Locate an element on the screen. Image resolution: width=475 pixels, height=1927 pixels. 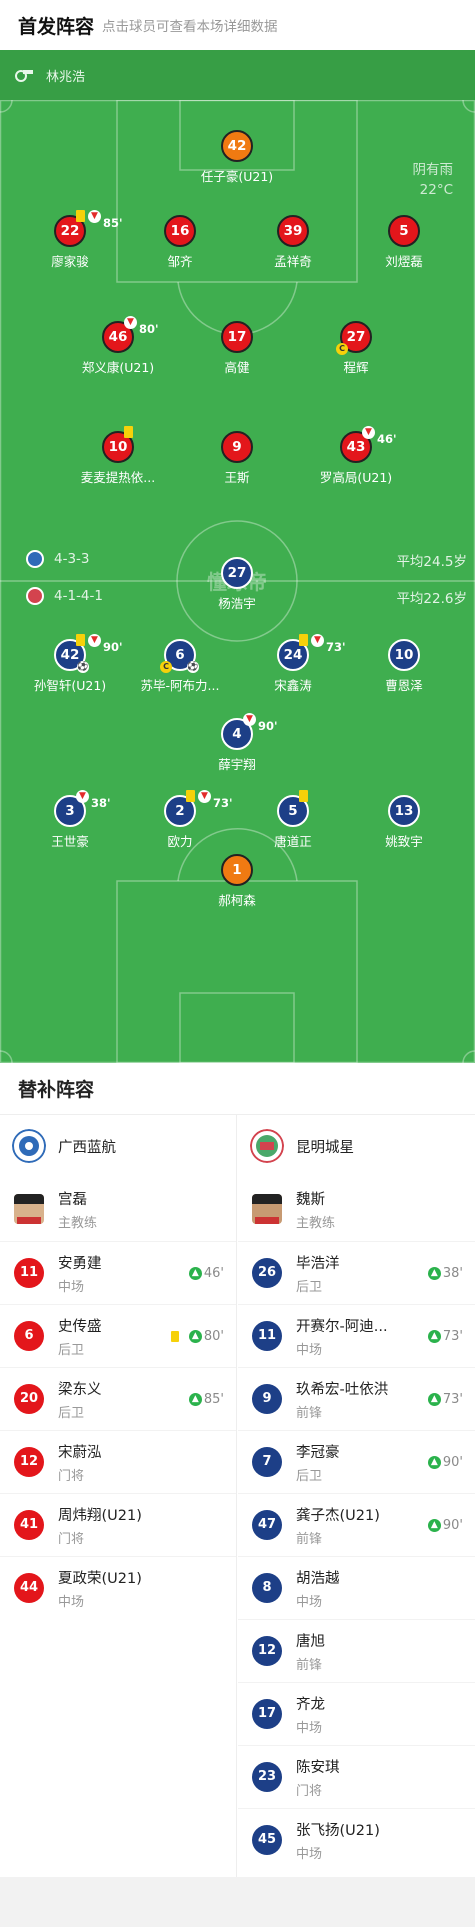
away-player: 10 曹恩泽 is located at coordinates (404, 666).